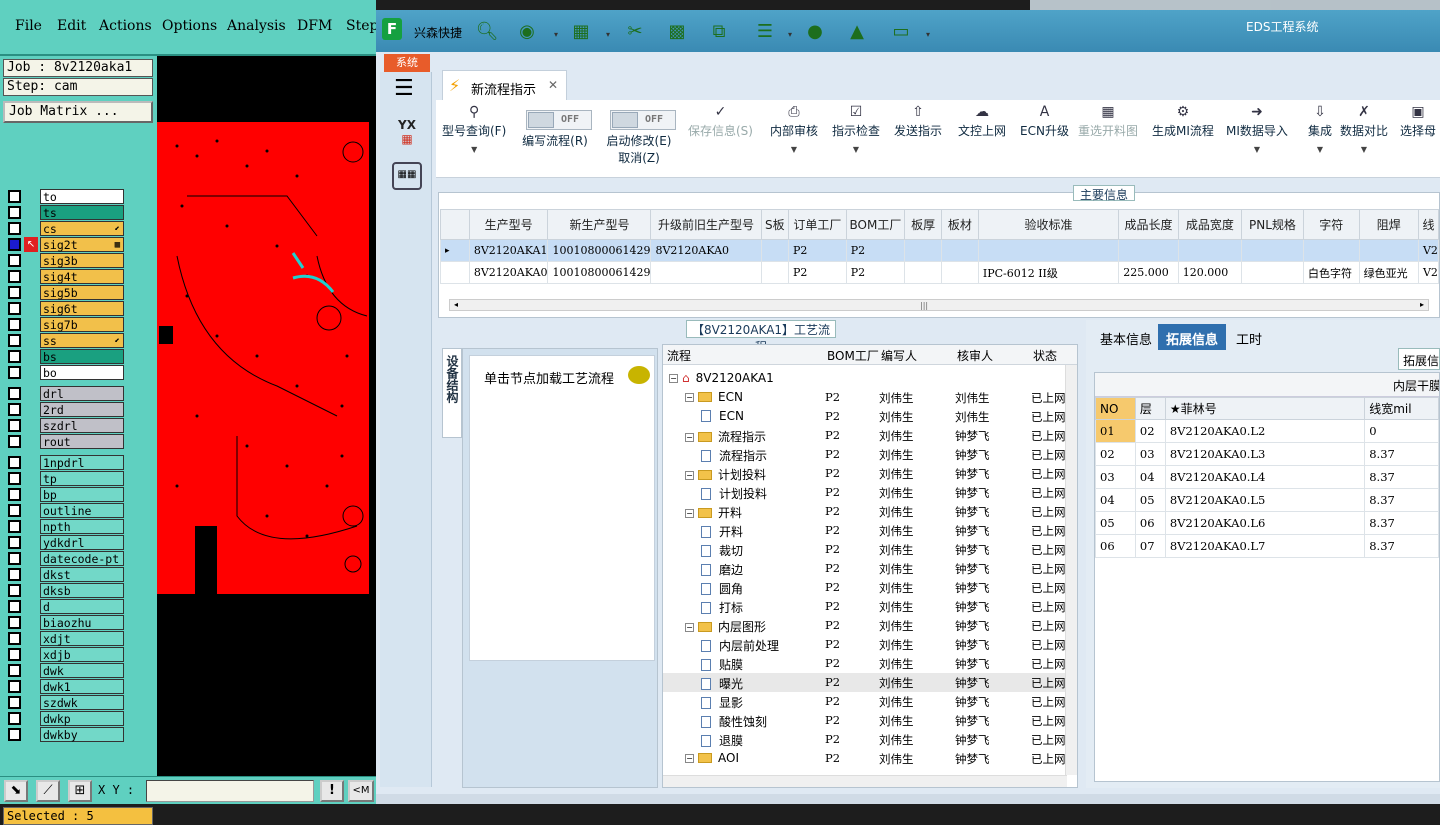  What do you see at coordinates (1249, 337) in the screenshot?
I see `tab-work-hours: 工时` at bounding box center [1249, 337].